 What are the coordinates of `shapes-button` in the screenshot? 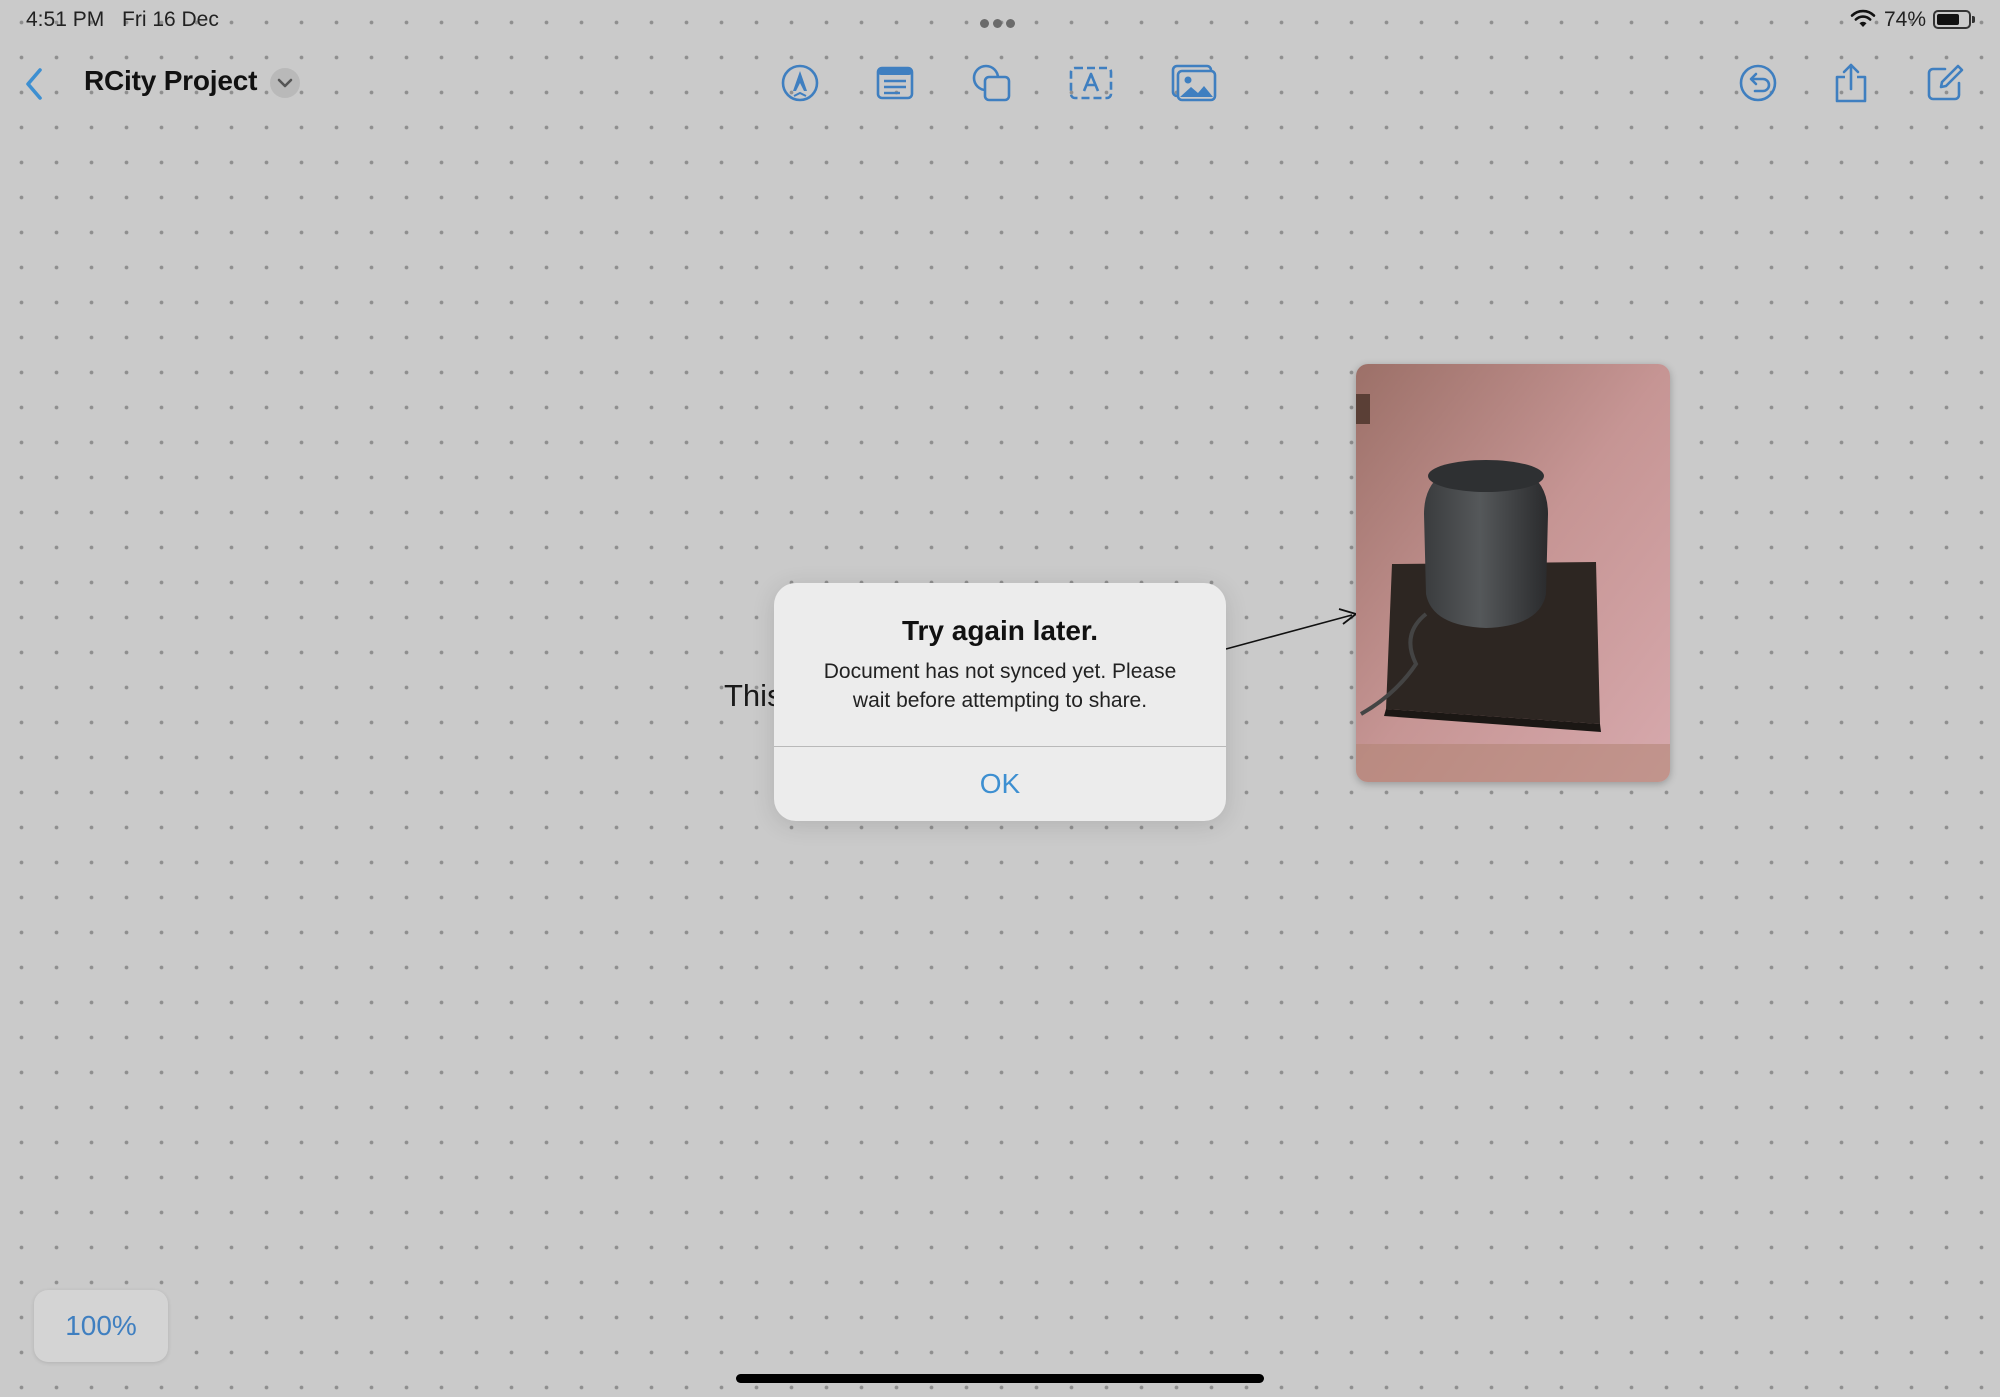 It's located at (992, 83).